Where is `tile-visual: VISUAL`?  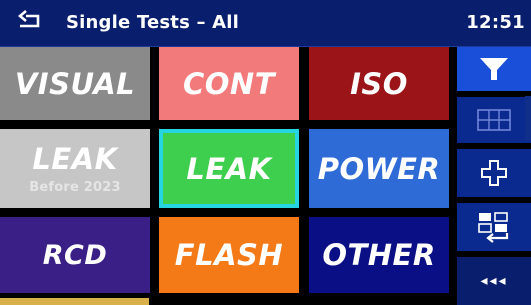
tile-visual: VISUAL is located at coordinates (75, 83).